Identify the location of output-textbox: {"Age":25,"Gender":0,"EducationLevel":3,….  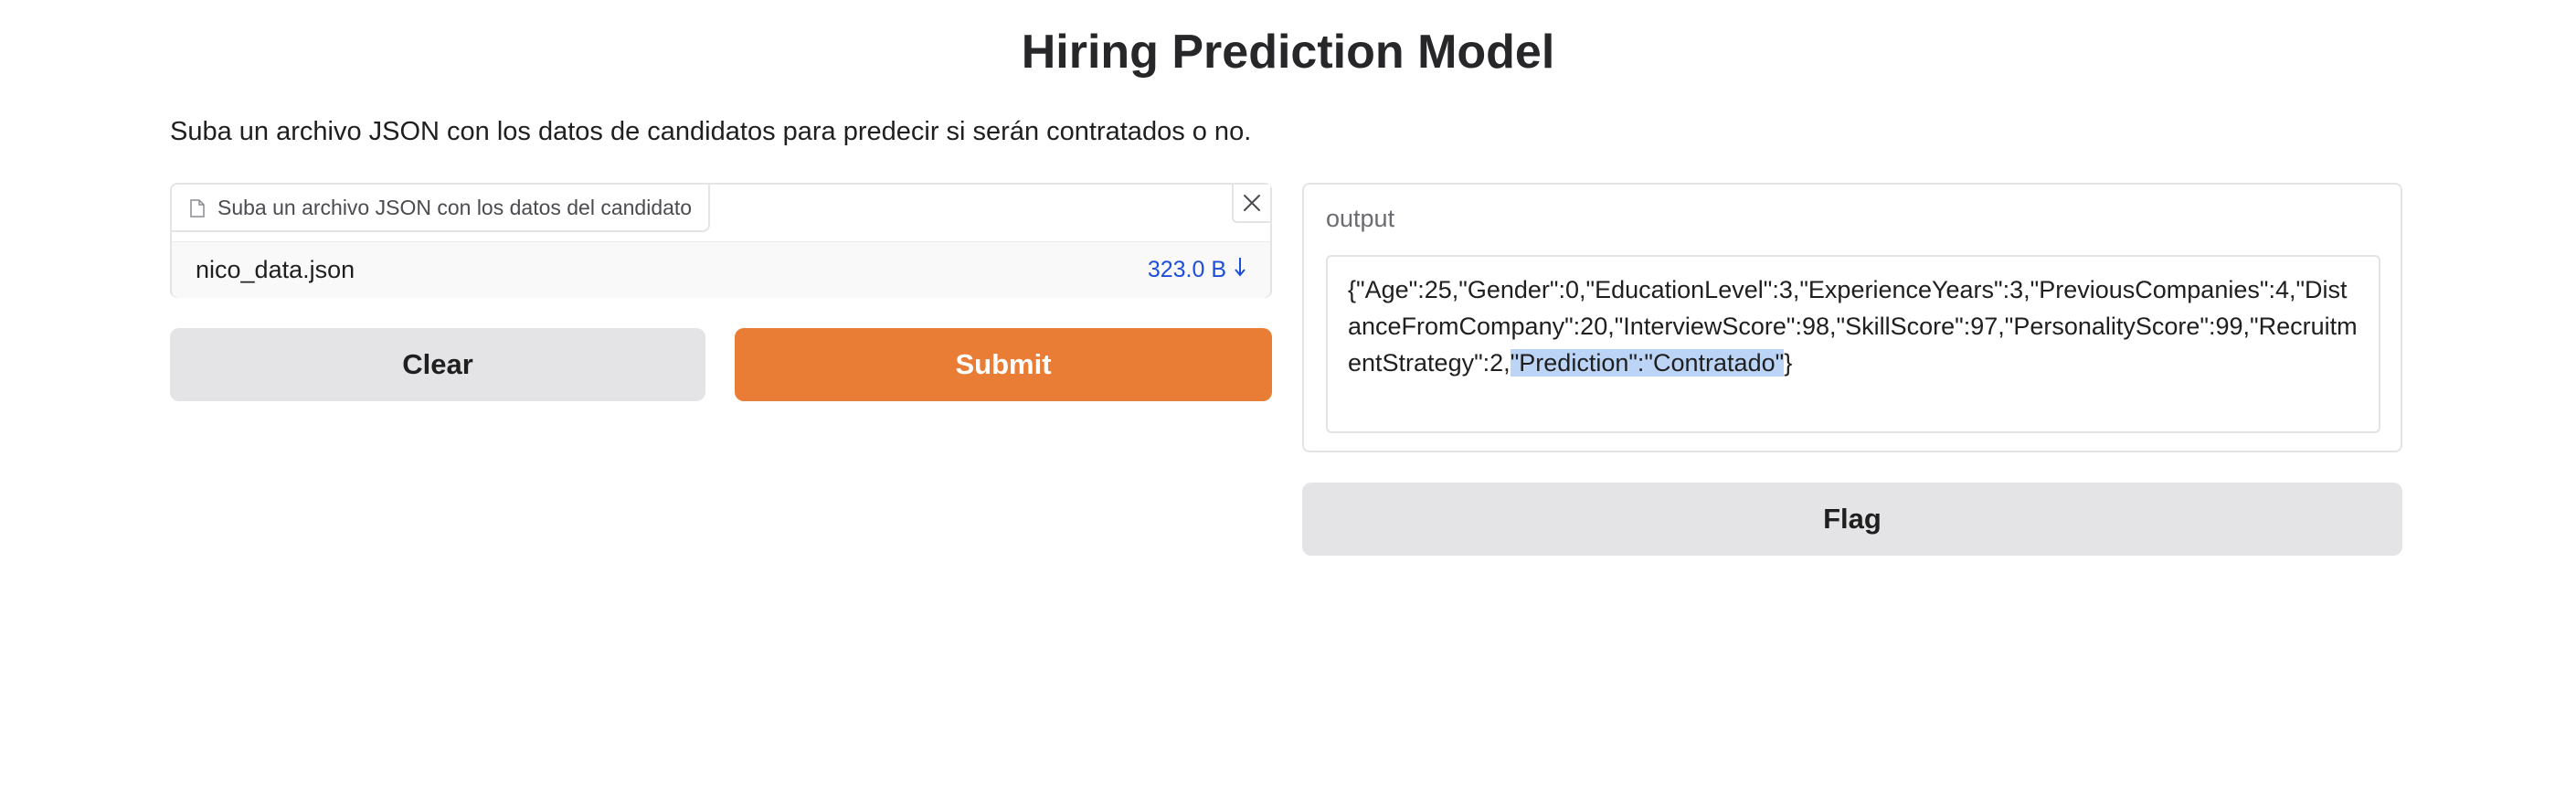
(1853, 344).